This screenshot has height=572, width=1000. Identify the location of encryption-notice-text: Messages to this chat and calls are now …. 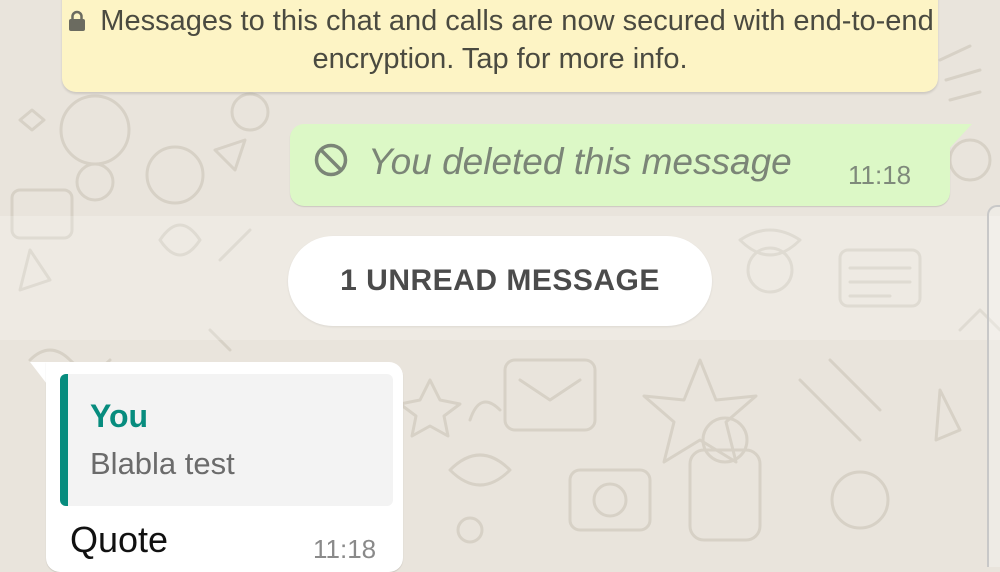
(517, 40).